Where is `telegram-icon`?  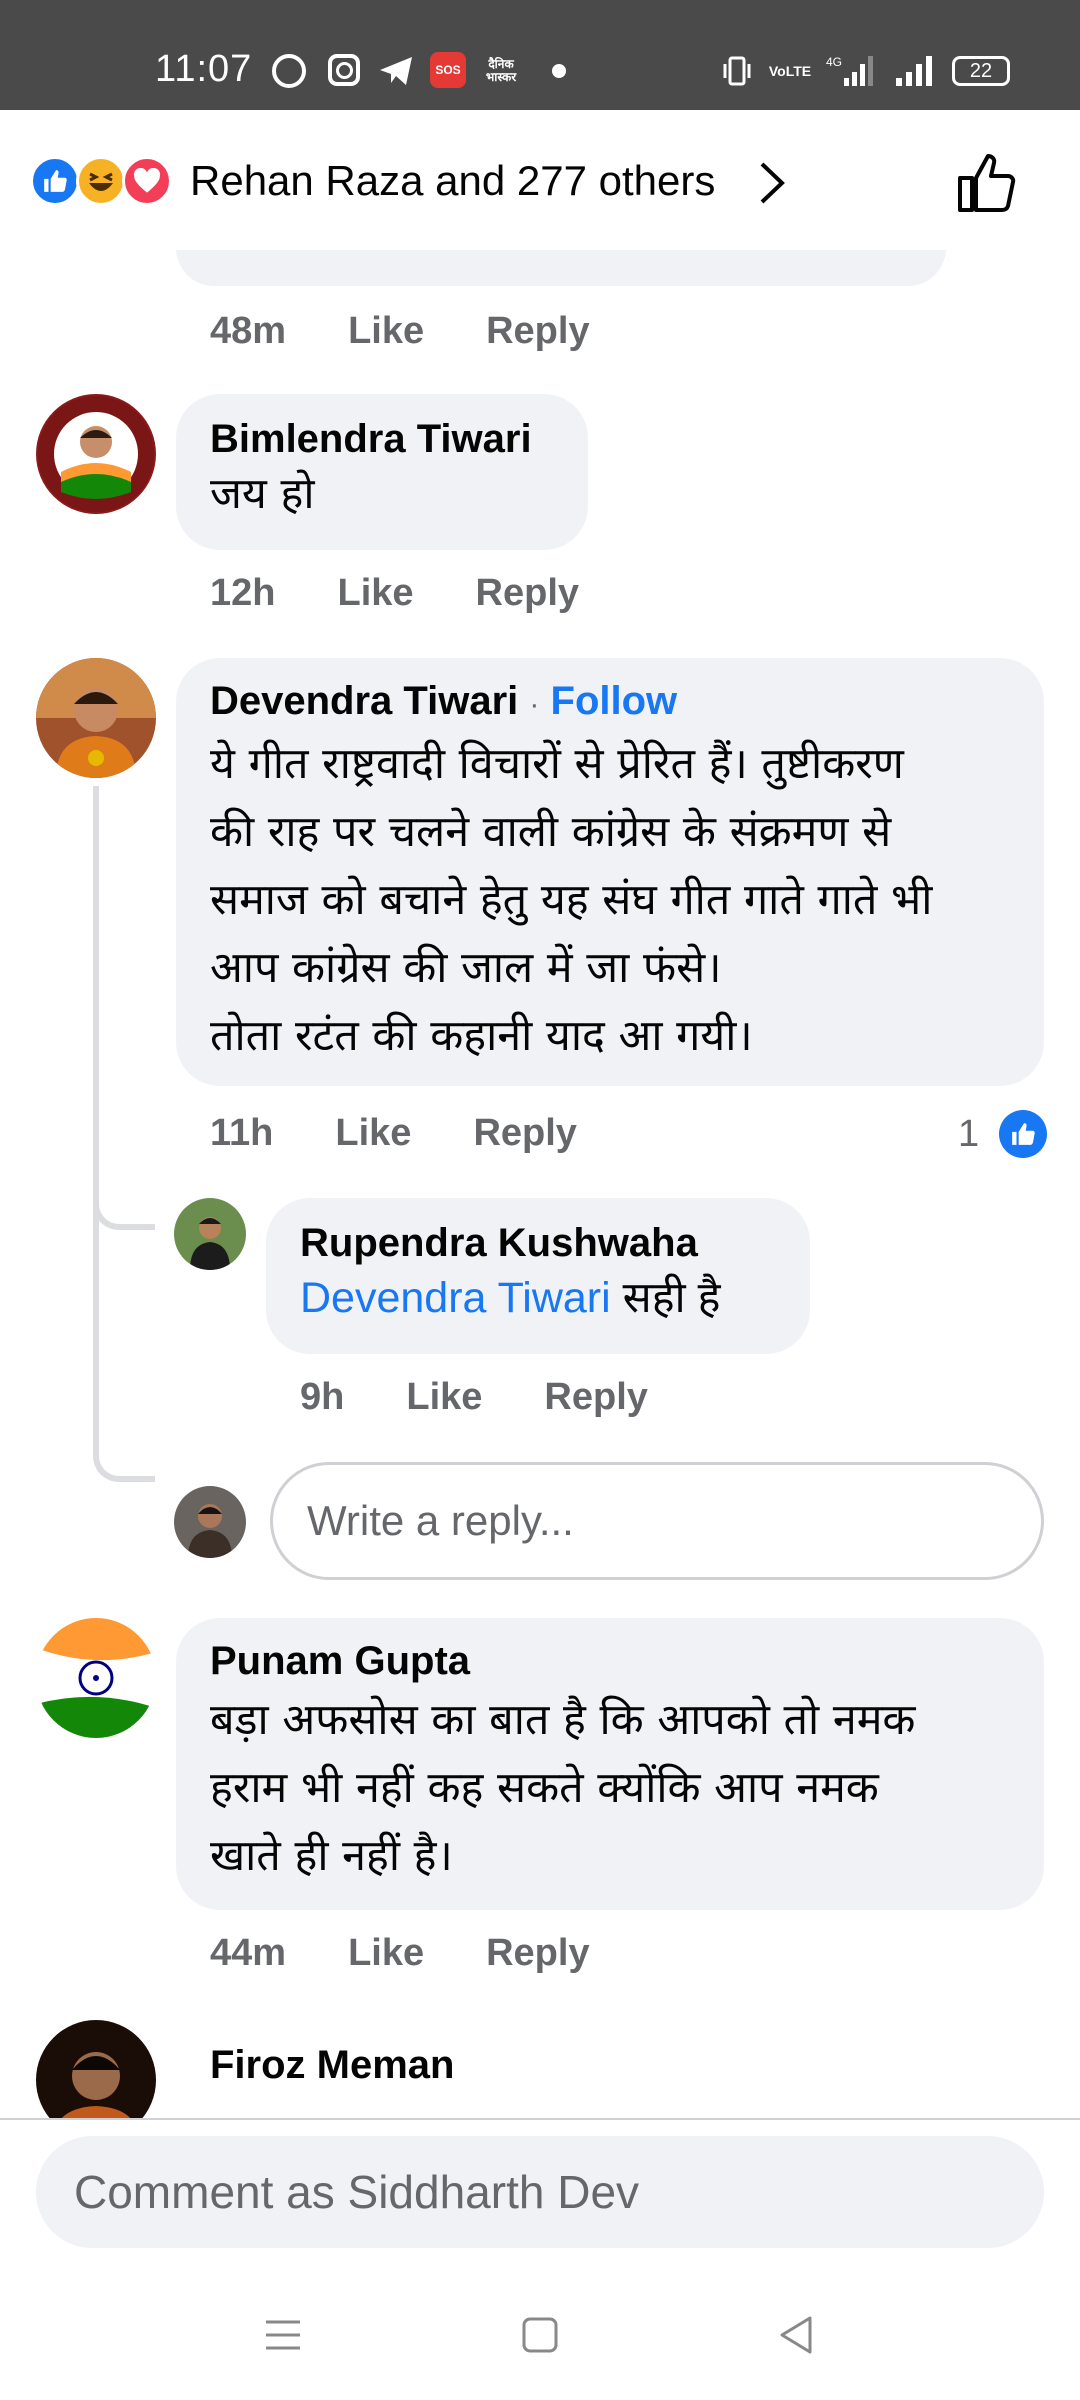 telegram-icon is located at coordinates (396, 71).